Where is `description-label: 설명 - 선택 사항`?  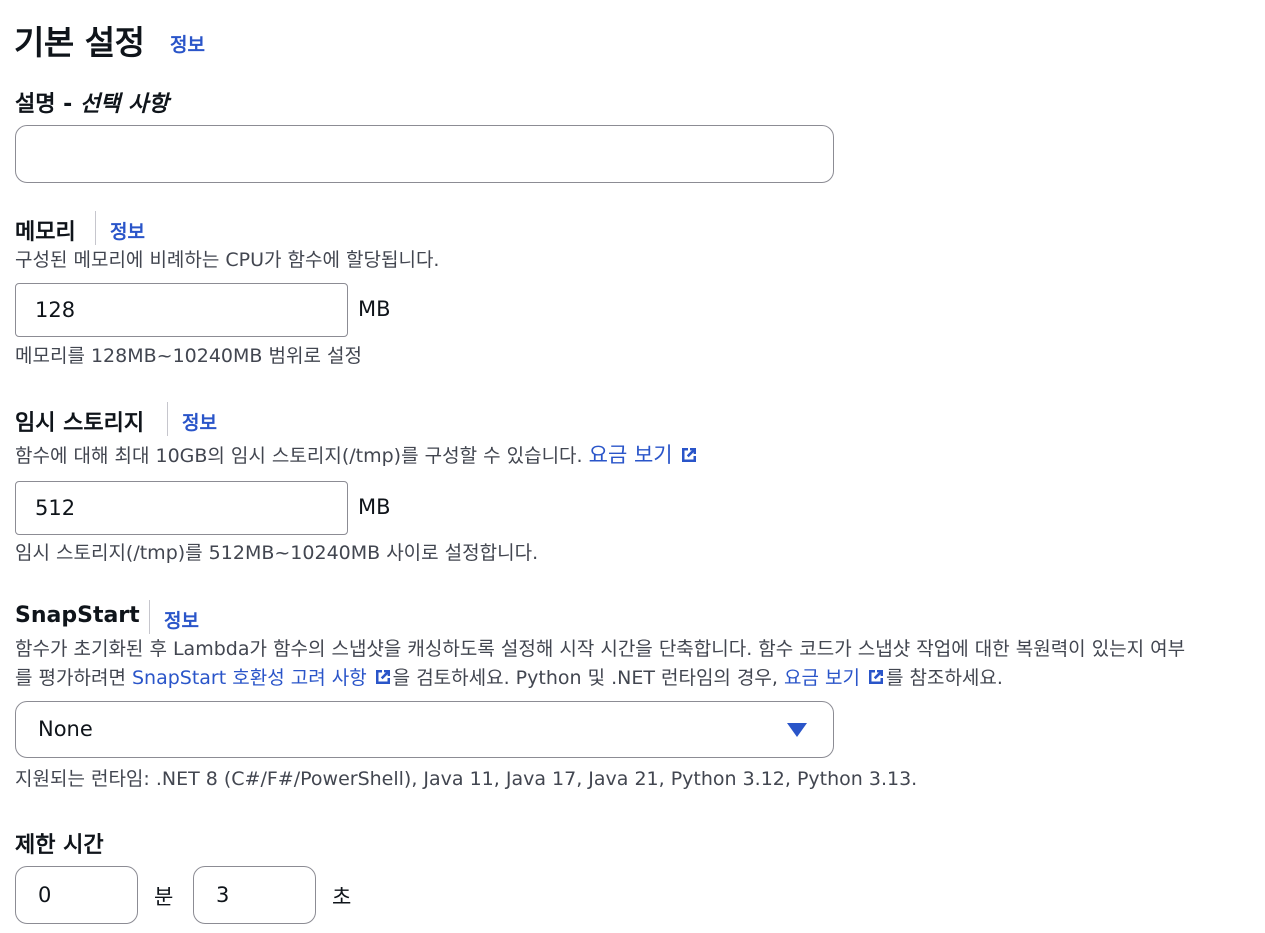 description-label: 설명 - 선택 사항 is located at coordinates (92, 102).